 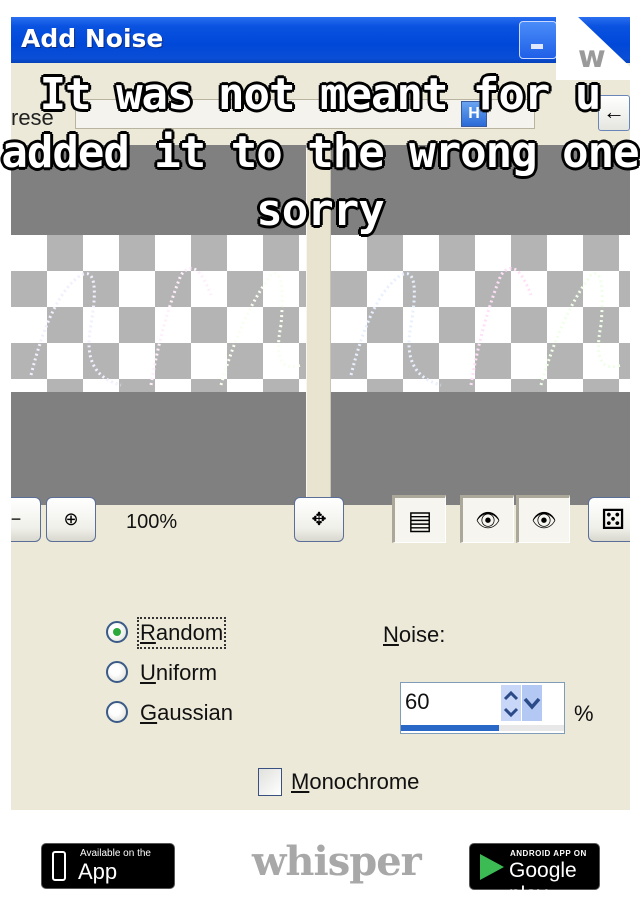 What do you see at coordinates (92, 38) in the screenshot?
I see `dialog-title: Add Noise` at bounding box center [92, 38].